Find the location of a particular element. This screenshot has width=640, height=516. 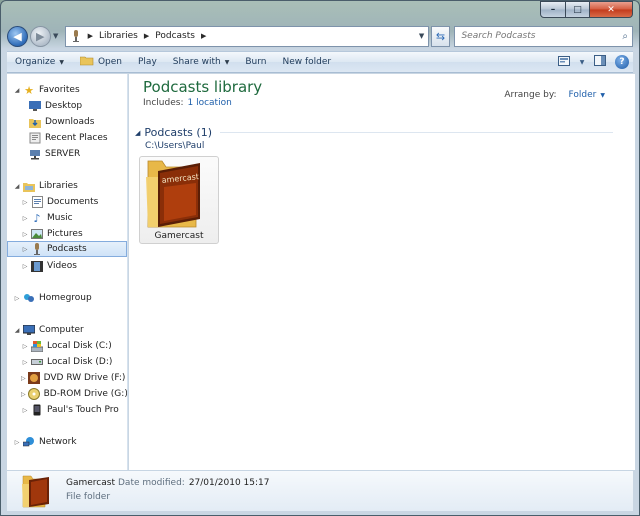

arrange-by-dropdown: Folder is located at coordinates (583, 95).